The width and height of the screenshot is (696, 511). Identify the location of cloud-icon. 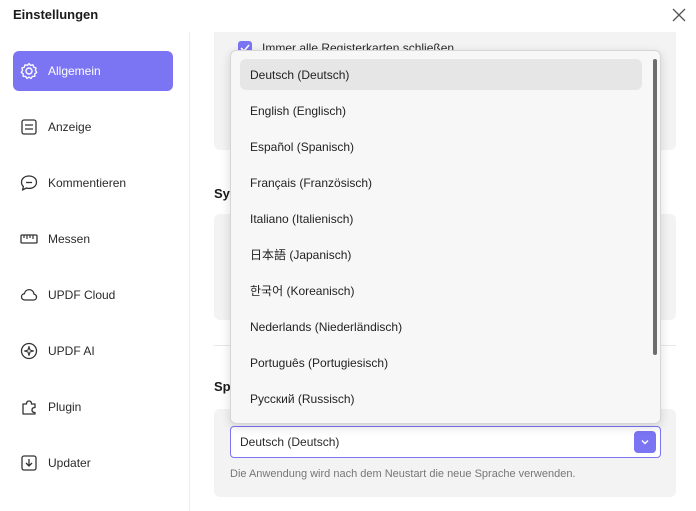
(29, 295).